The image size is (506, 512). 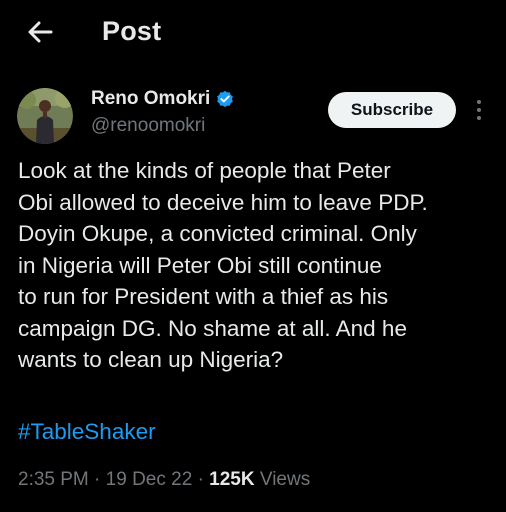 I want to click on post-text-line: in Nigeria will Peter Obi still continue, so click(x=200, y=265).